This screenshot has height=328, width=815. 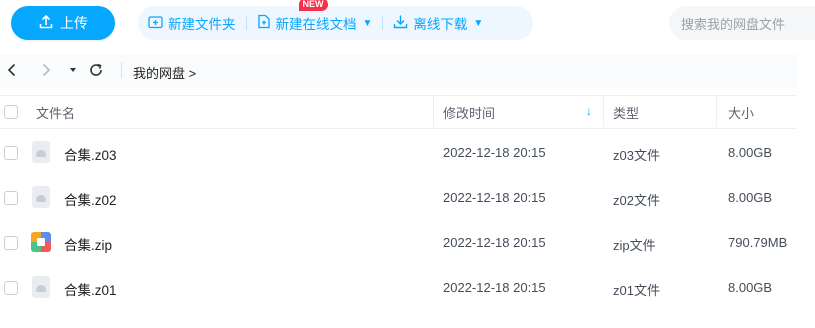 I want to click on table-row: 合集.z03 2022-12-18 20:15 z03文件 8.00GB, so click(x=398, y=152).